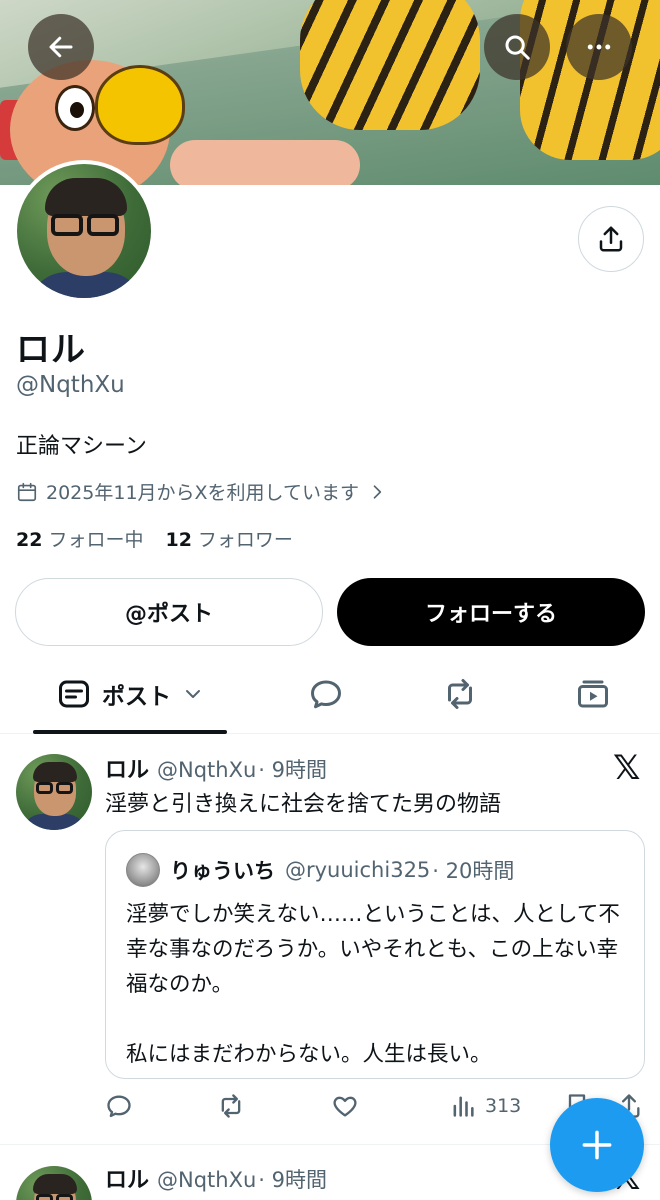  I want to click on follow-stats: 22 フォロー中 12 フォロワー, so click(154, 538).